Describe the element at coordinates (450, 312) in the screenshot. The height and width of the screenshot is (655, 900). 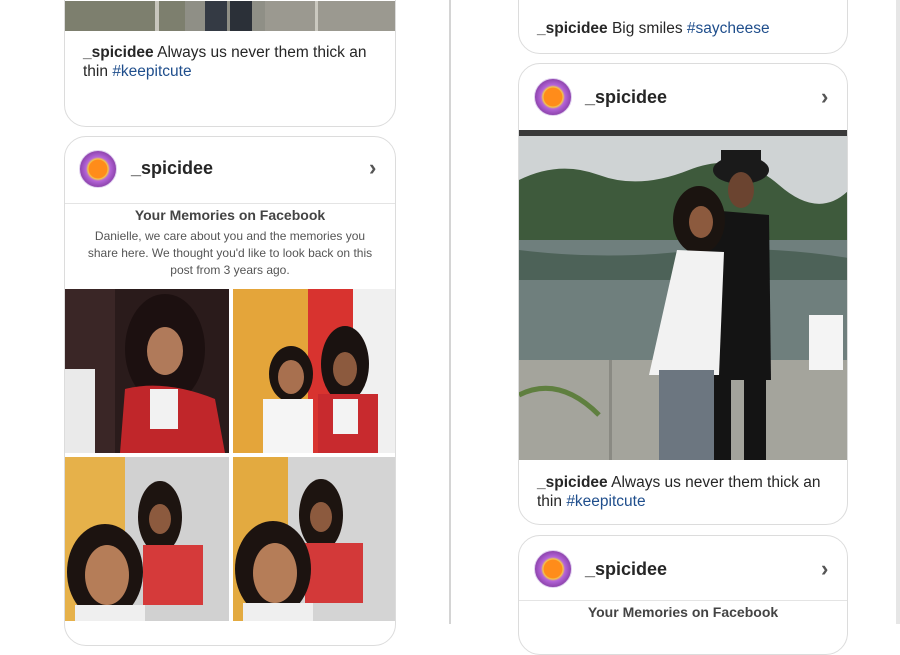
I see `panel-divider` at that location.